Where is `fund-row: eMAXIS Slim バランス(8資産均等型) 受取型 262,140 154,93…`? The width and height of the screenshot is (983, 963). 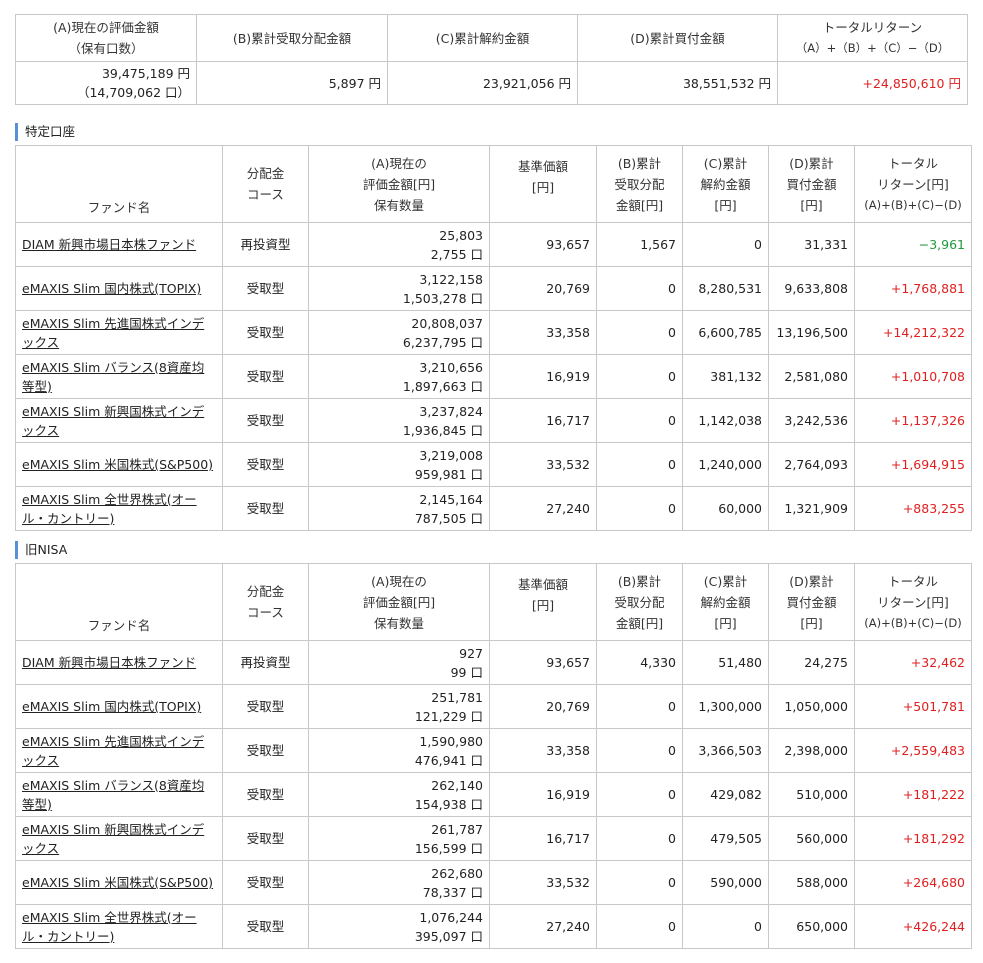 fund-row: eMAXIS Slim バランス(8資産均等型) 受取型 262,140 154,93… is located at coordinates (493, 794).